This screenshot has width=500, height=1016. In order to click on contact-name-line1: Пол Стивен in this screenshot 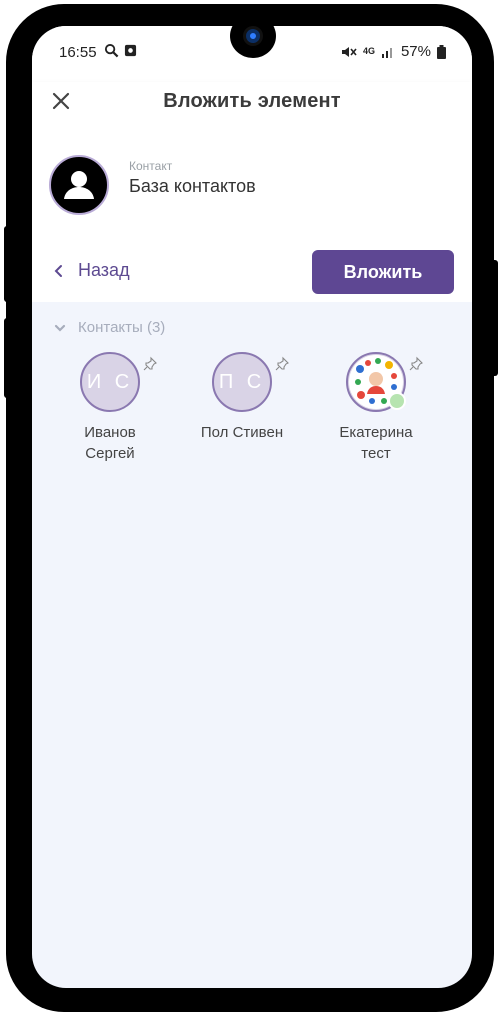, I will do `click(242, 432)`.